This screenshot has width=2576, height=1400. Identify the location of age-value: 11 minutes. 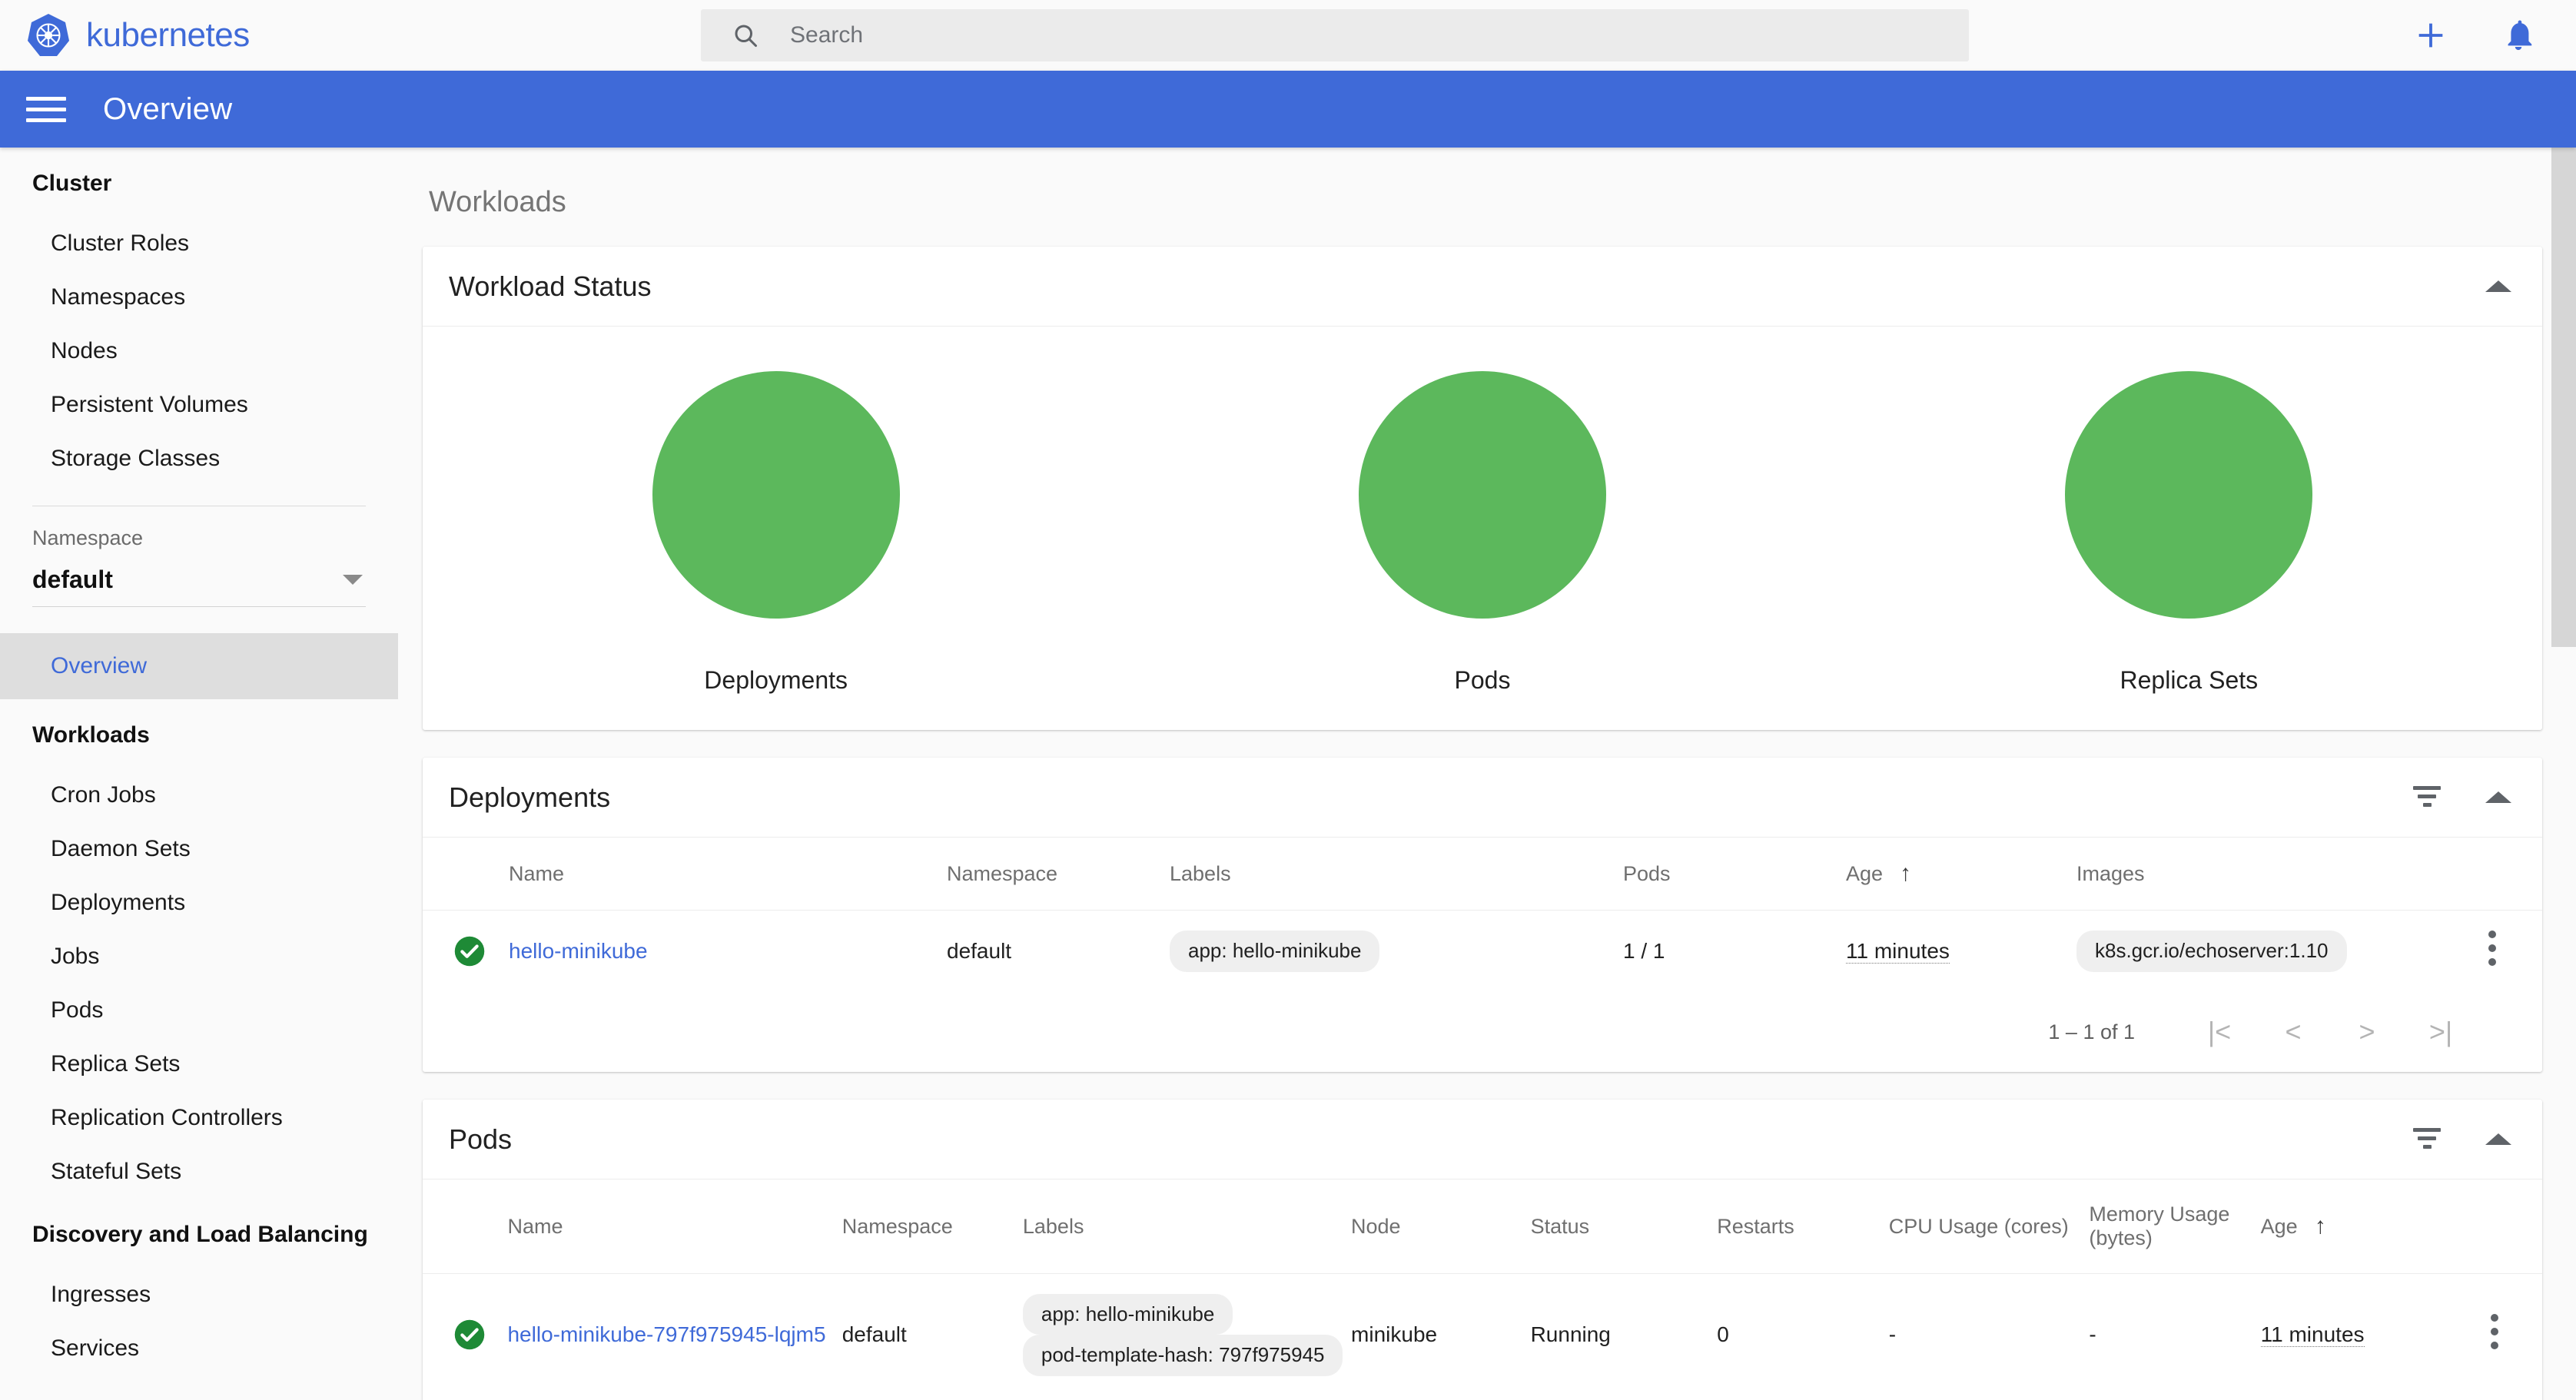
(2312, 1335).